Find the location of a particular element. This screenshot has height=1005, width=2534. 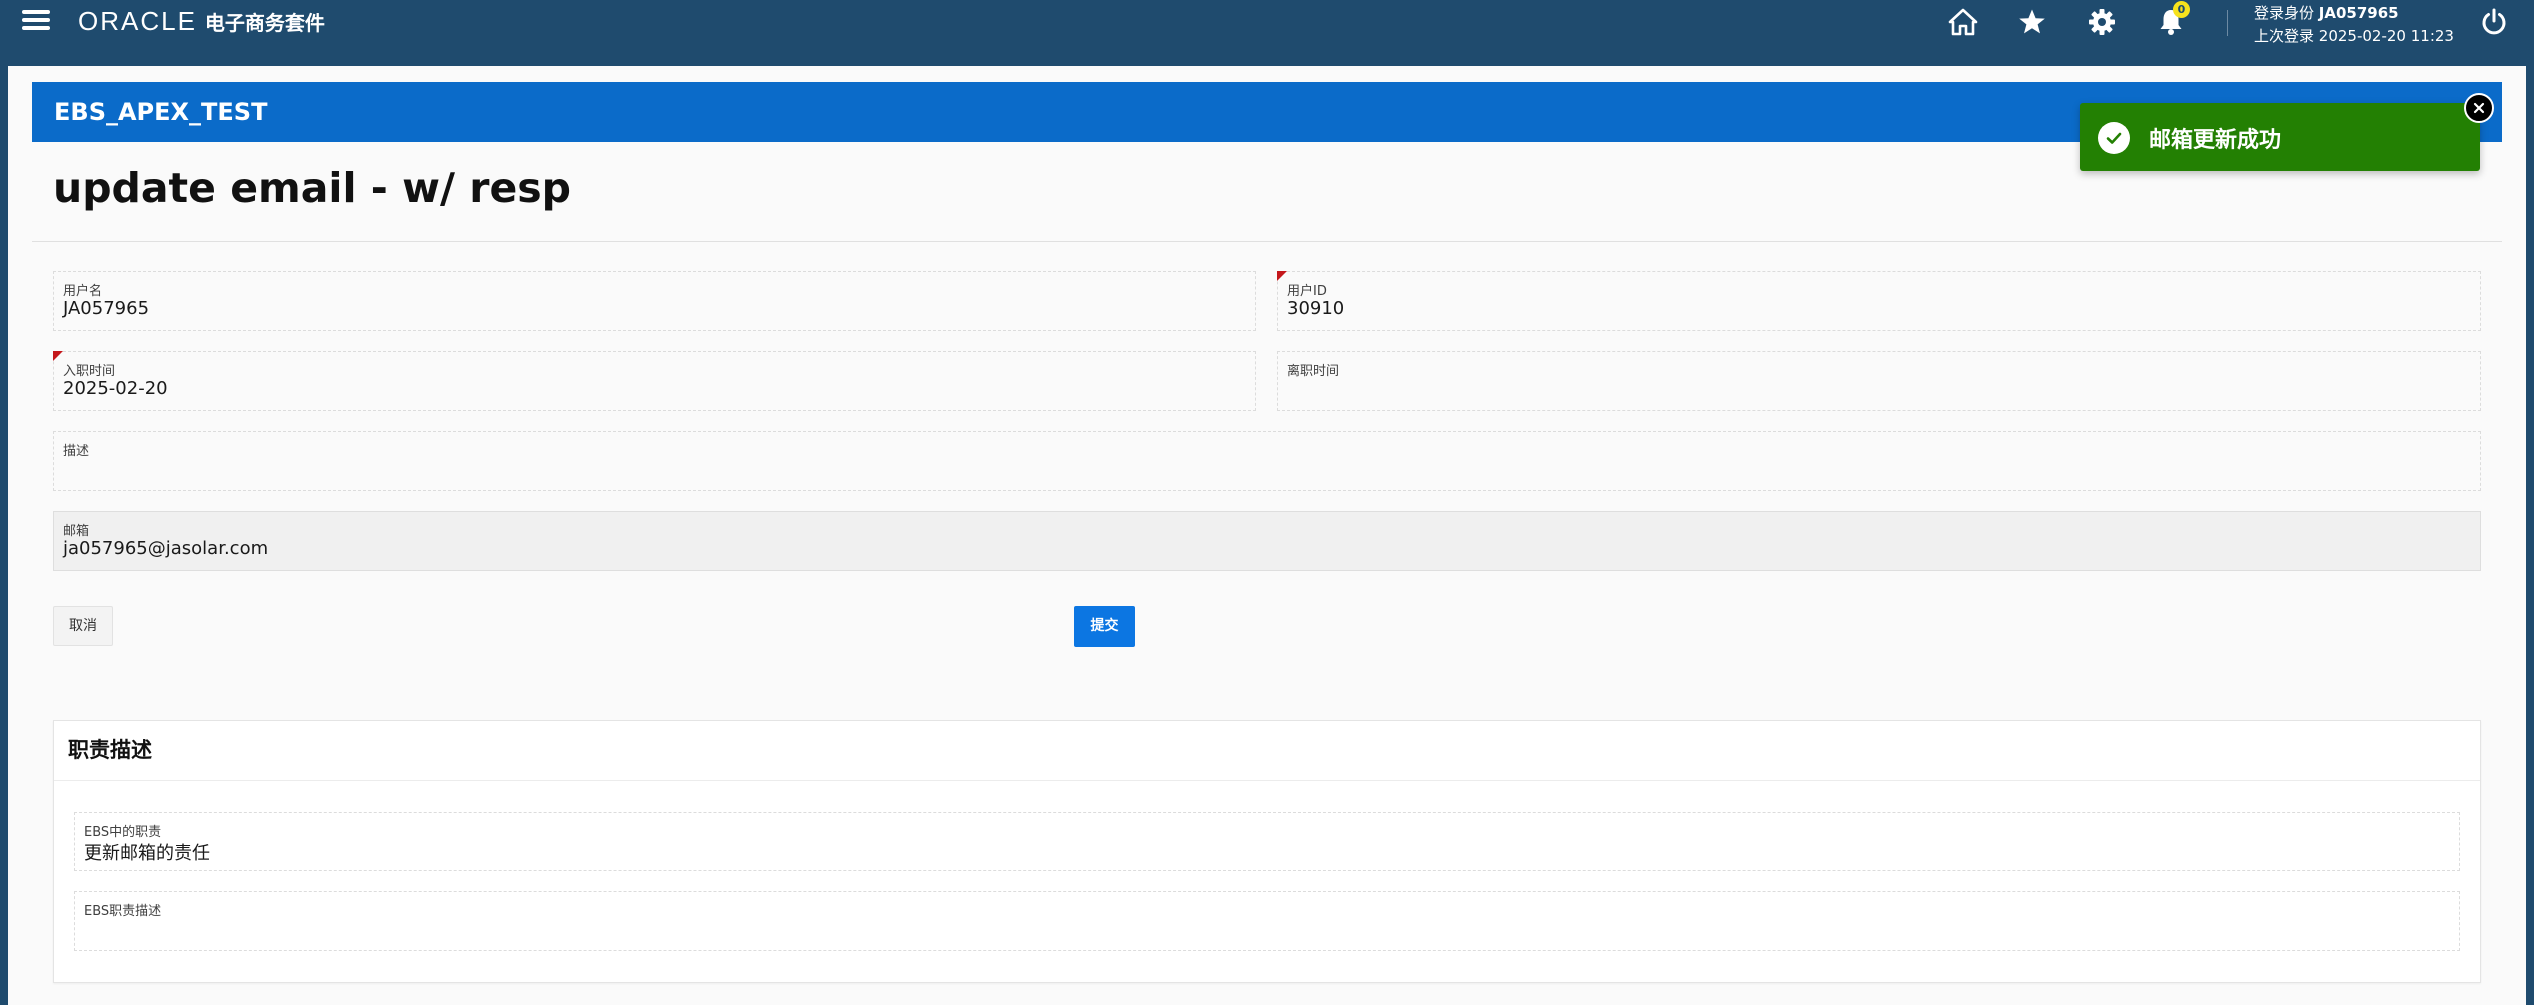

username-label: 用户名 is located at coordinates (83, 291).